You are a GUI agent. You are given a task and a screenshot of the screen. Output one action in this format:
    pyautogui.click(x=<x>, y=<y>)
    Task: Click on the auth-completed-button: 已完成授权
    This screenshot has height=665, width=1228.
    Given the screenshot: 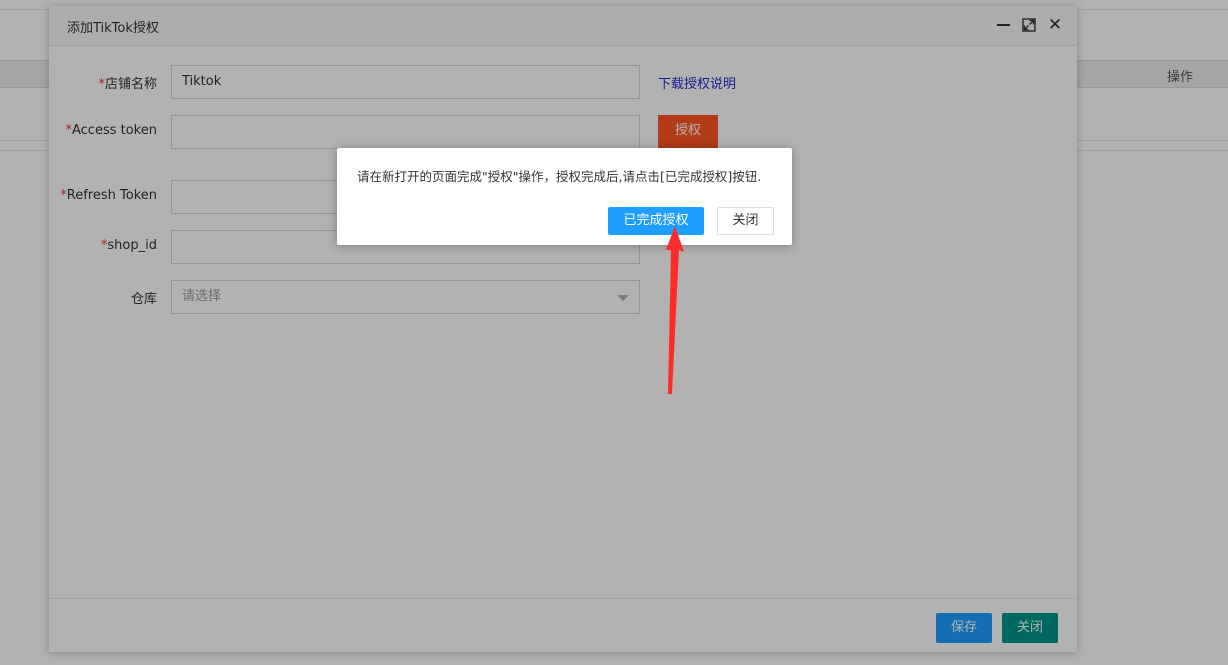 What is the action you would take?
    pyautogui.click(x=656, y=221)
    